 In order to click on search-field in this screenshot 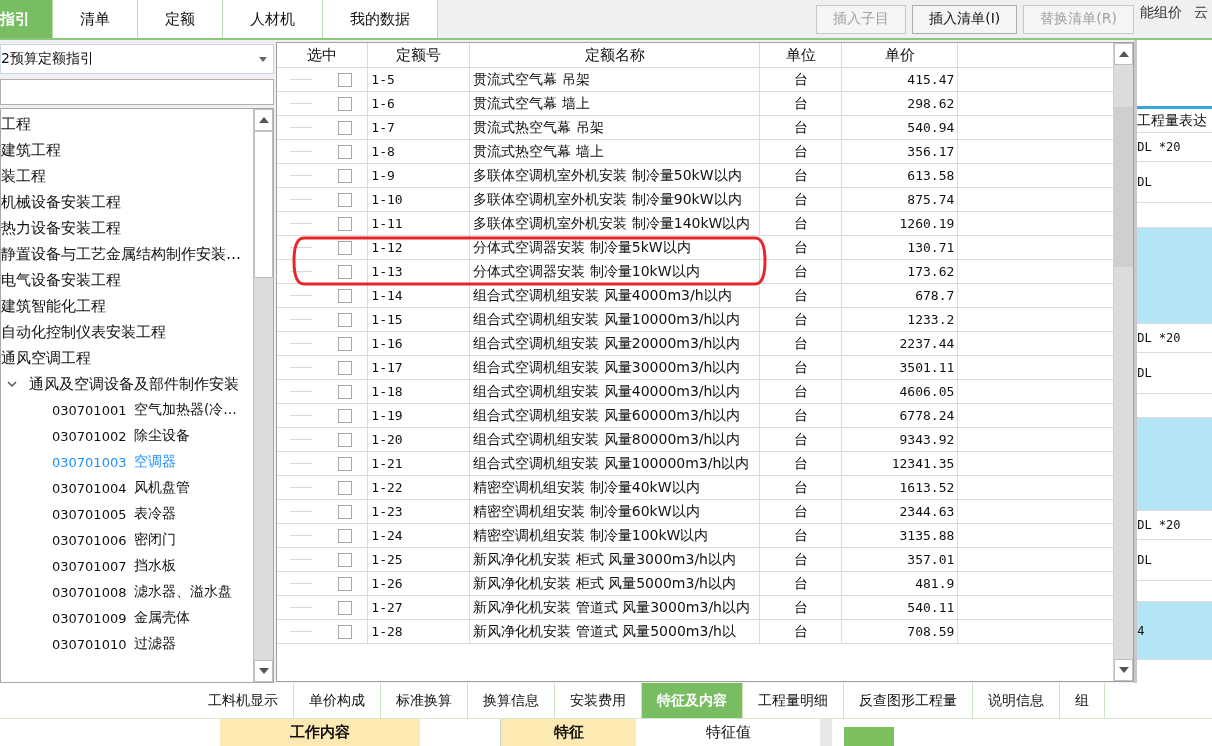, I will do `click(137, 92)`.